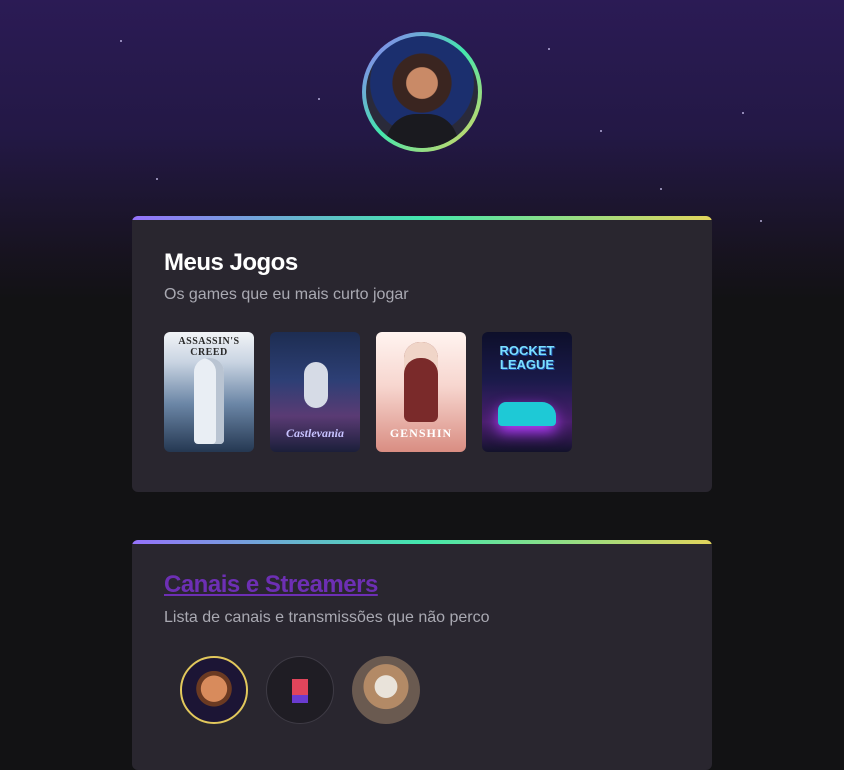 The height and width of the screenshot is (770, 844). I want to click on game-logo-text: GENSHIN, so click(421, 433).